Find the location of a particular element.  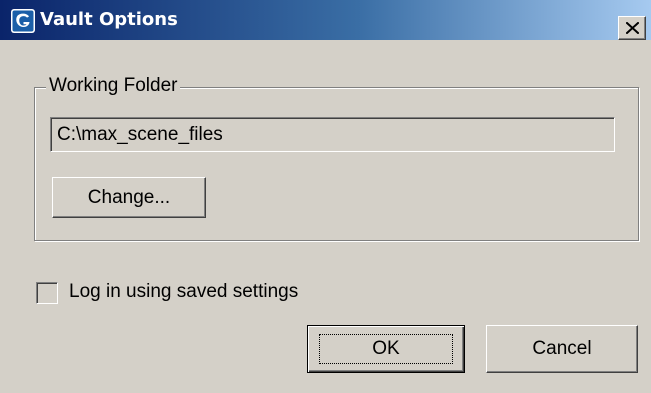

working-folder-path-field: C:\max_scene_files is located at coordinates (332, 134).